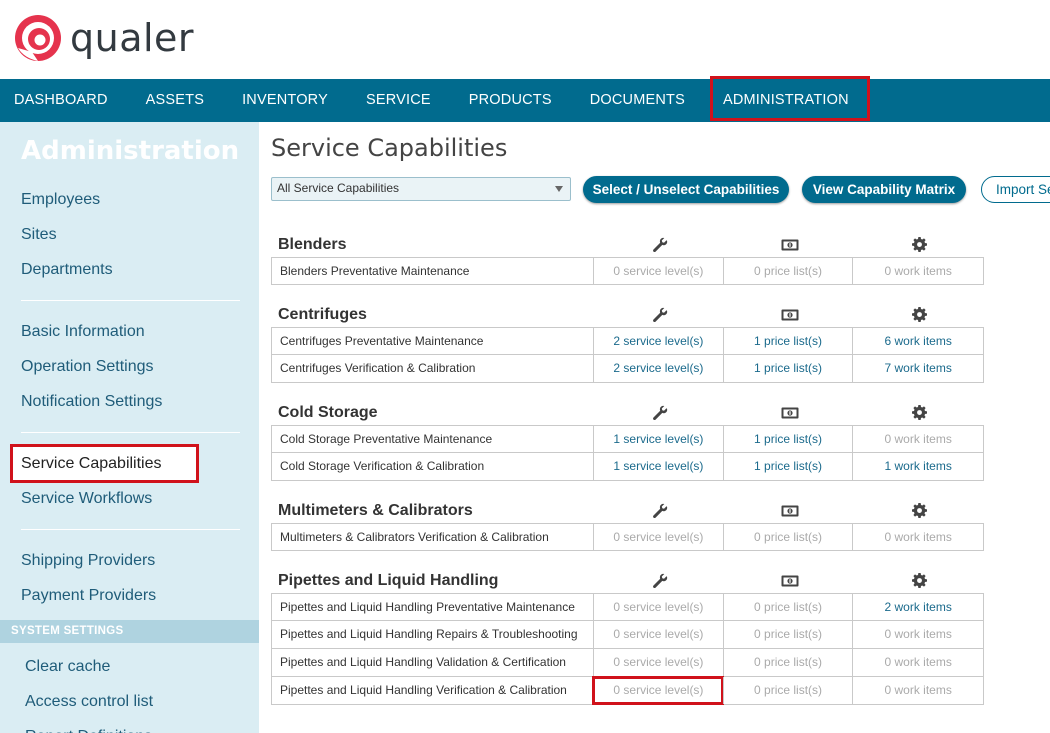 The height and width of the screenshot is (733, 1050). I want to click on capability-group-name: Pipettes and Liquid Handling, so click(388, 580).